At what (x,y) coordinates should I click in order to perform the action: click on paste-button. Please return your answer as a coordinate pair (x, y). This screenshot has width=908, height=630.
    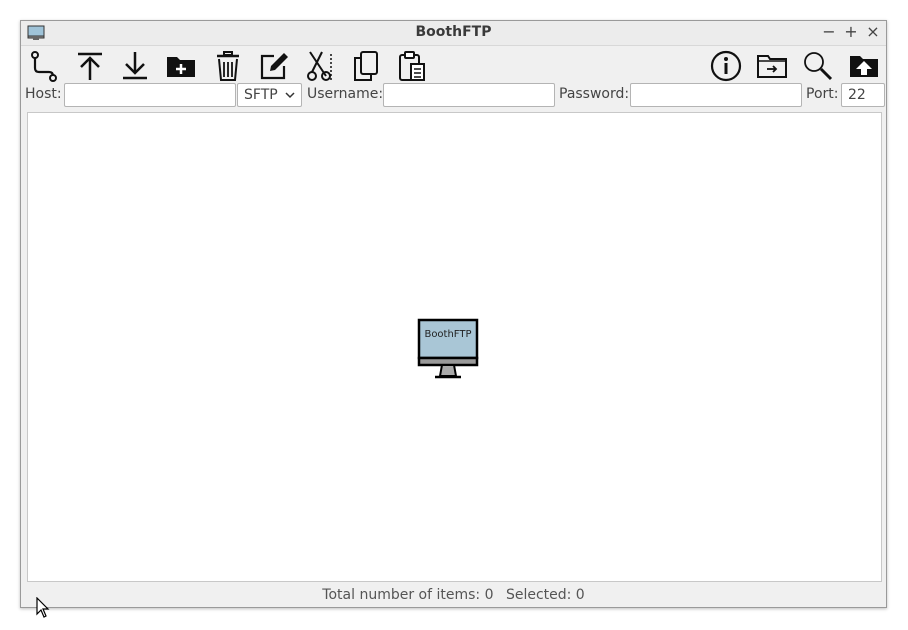
    Looking at the image, I should click on (412, 66).